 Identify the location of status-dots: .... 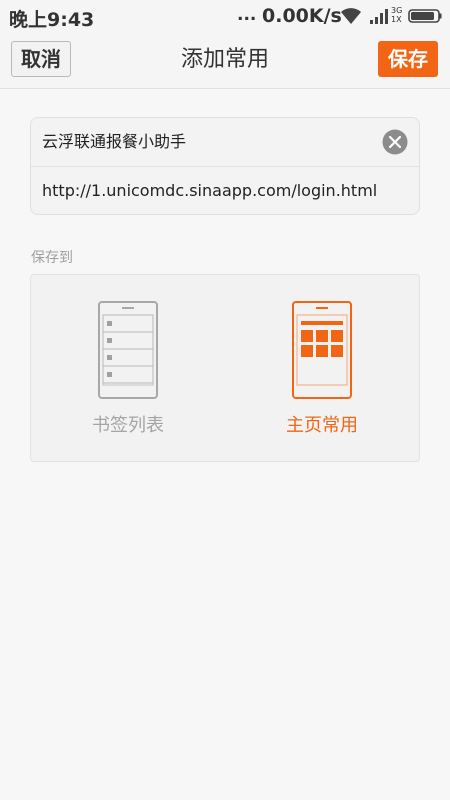
(247, 15).